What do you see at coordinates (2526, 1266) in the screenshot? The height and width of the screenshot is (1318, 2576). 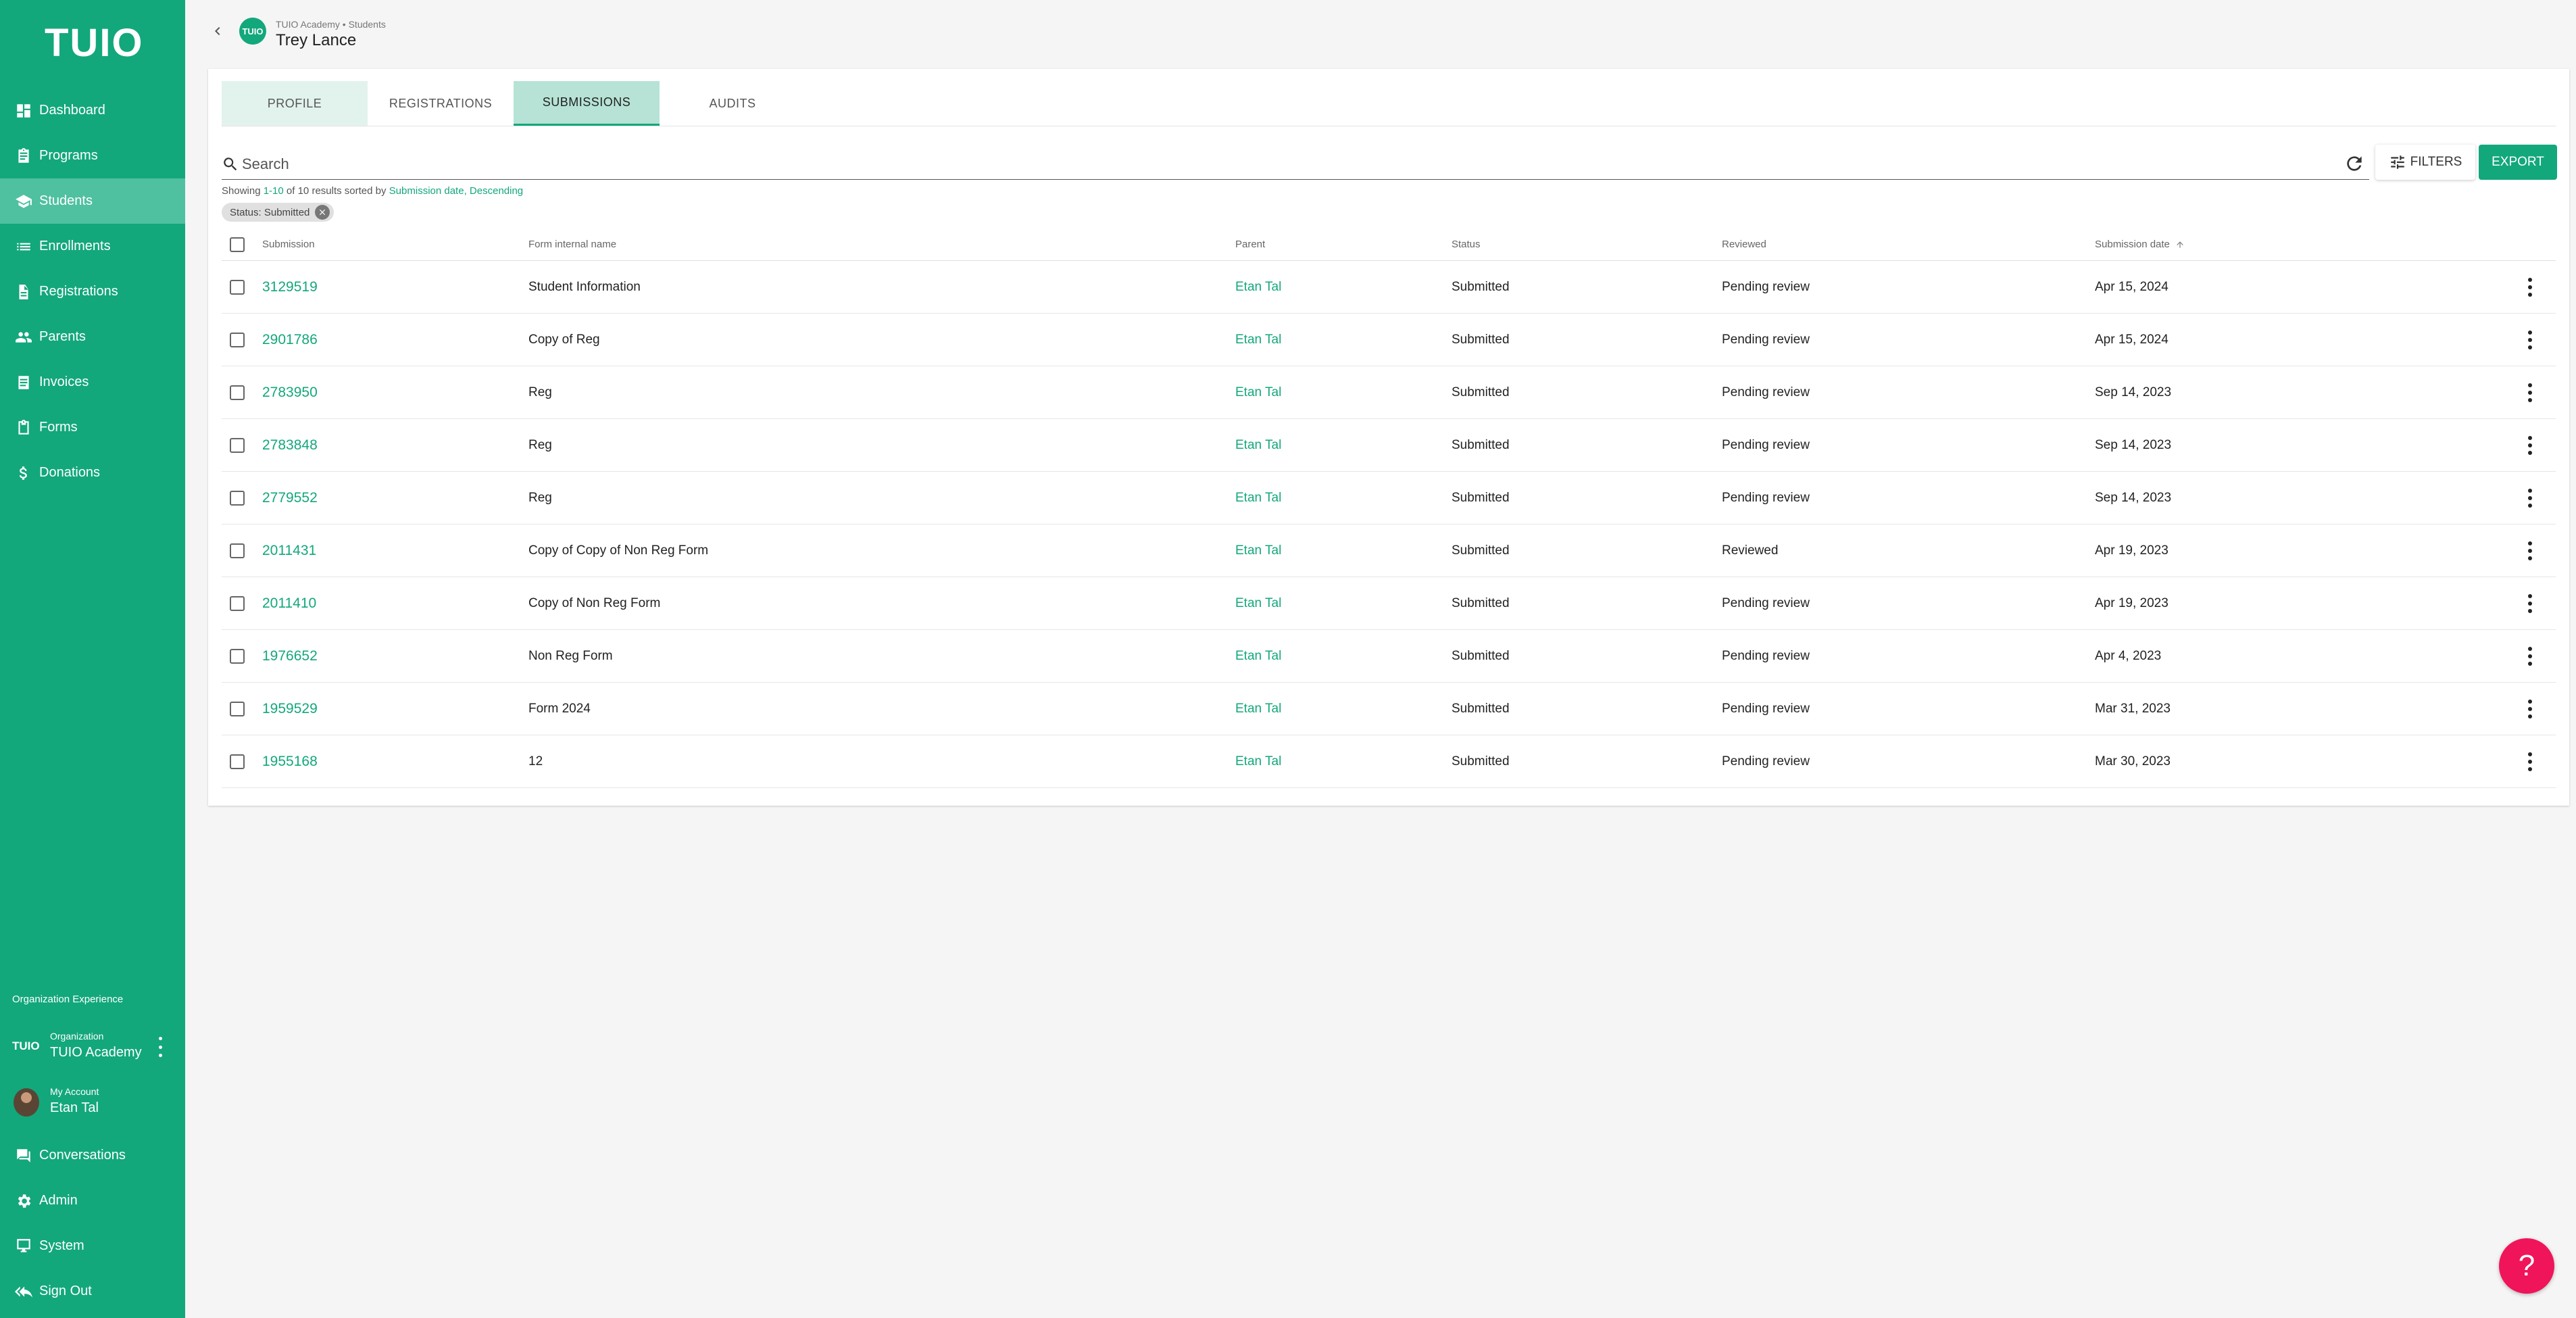 I see `help-button: ?` at bounding box center [2526, 1266].